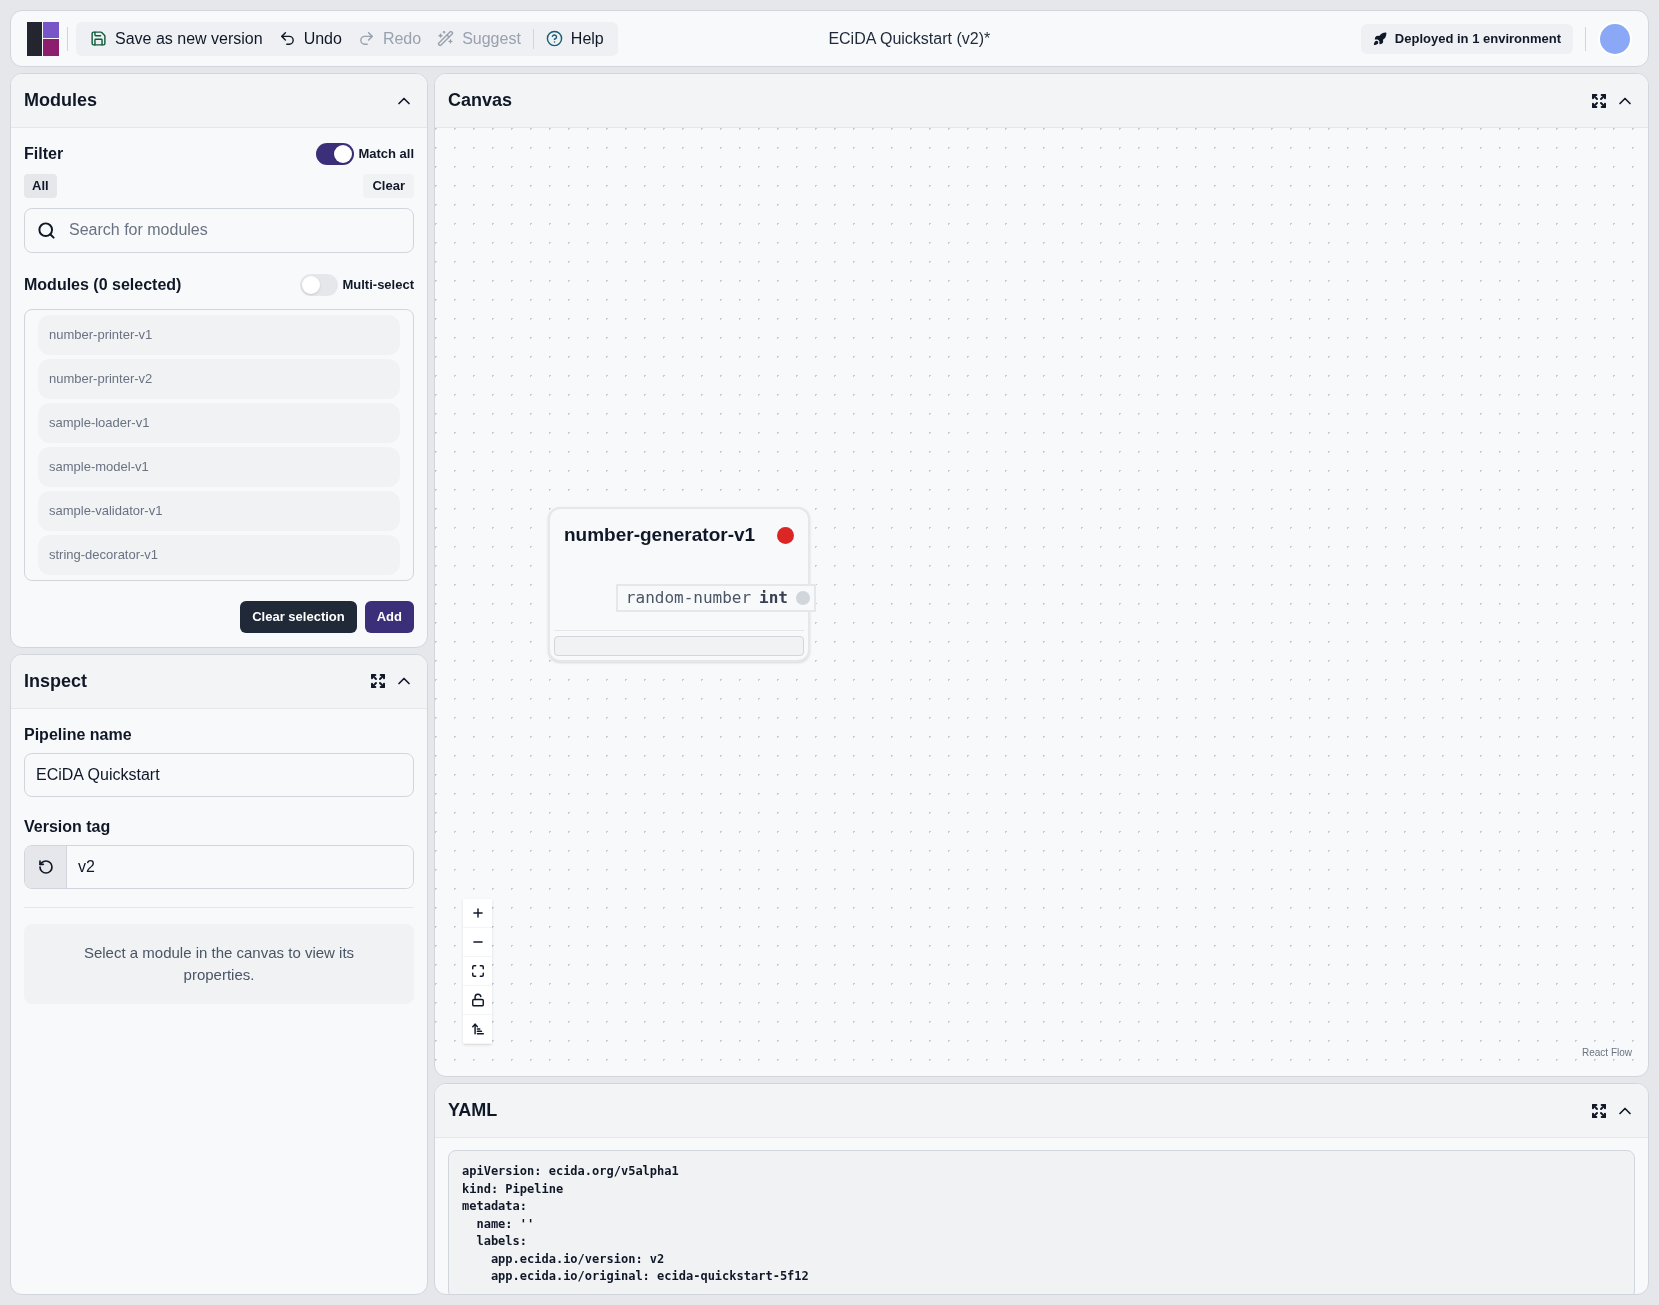  What do you see at coordinates (45, 866) in the screenshot?
I see `reset-icon` at bounding box center [45, 866].